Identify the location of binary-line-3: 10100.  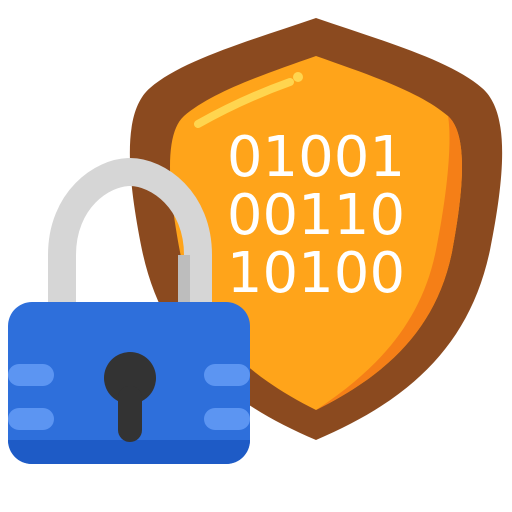
(316, 273).